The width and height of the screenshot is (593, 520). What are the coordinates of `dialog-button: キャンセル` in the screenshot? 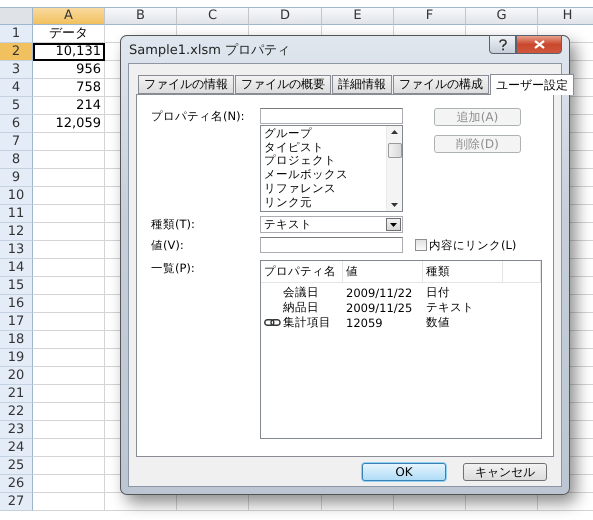 It's located at (505, 471).